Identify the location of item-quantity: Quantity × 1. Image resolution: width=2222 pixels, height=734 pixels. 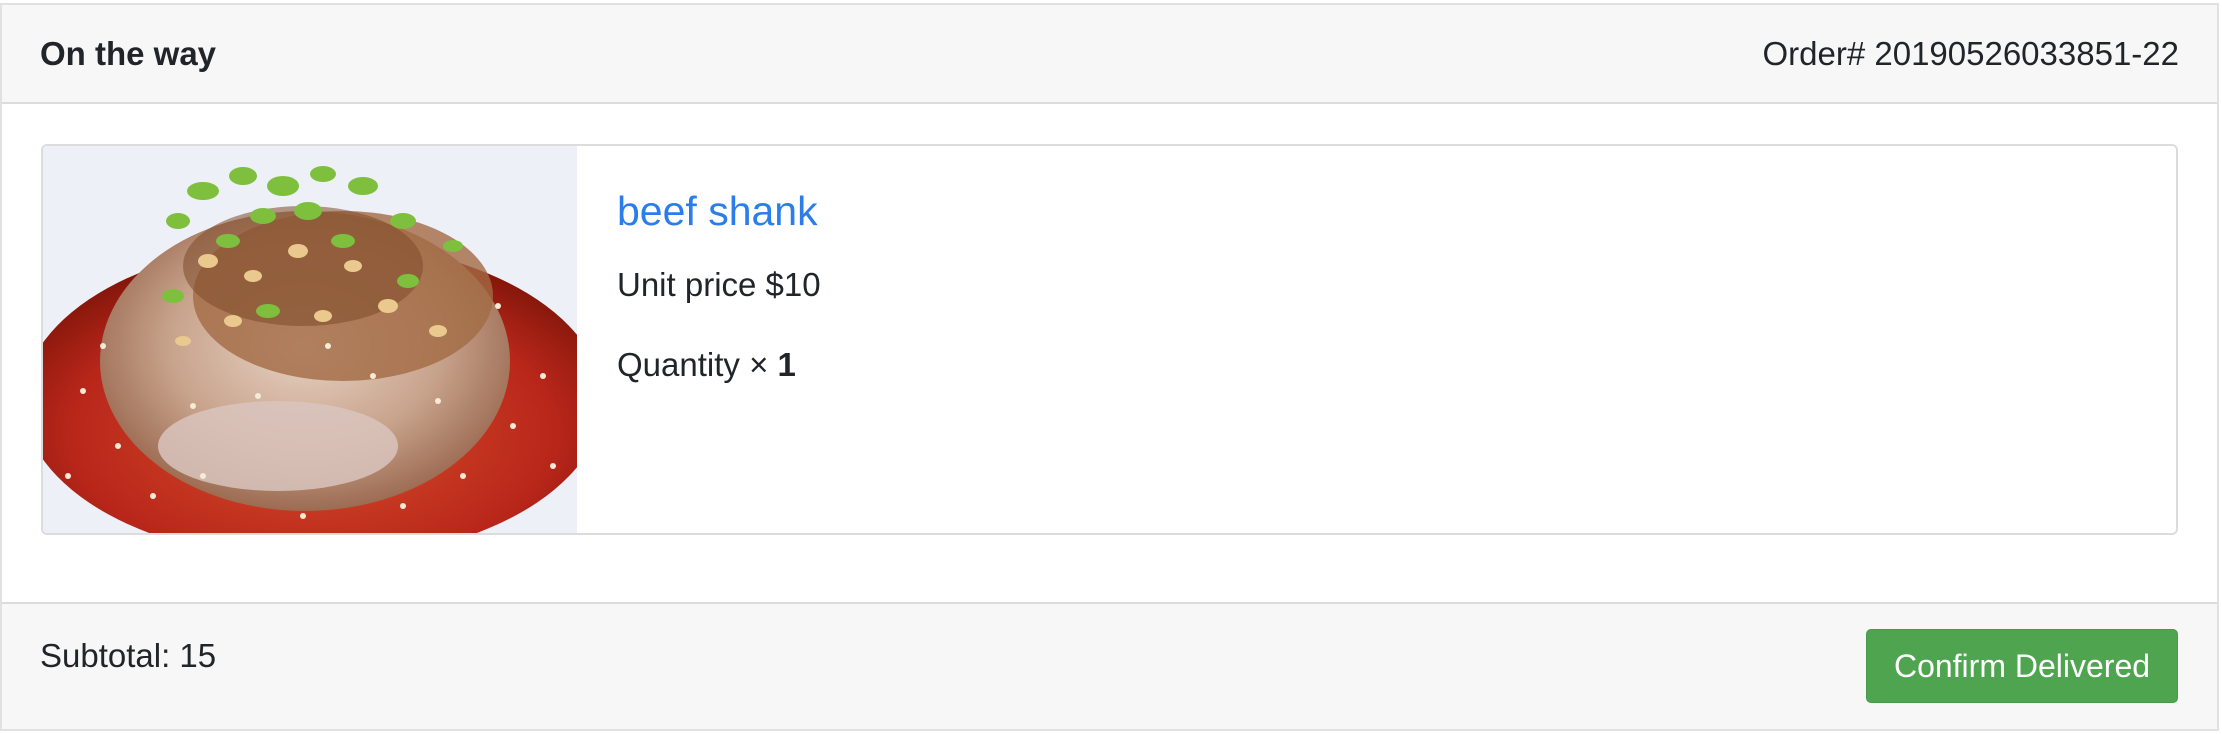
(706, 365).